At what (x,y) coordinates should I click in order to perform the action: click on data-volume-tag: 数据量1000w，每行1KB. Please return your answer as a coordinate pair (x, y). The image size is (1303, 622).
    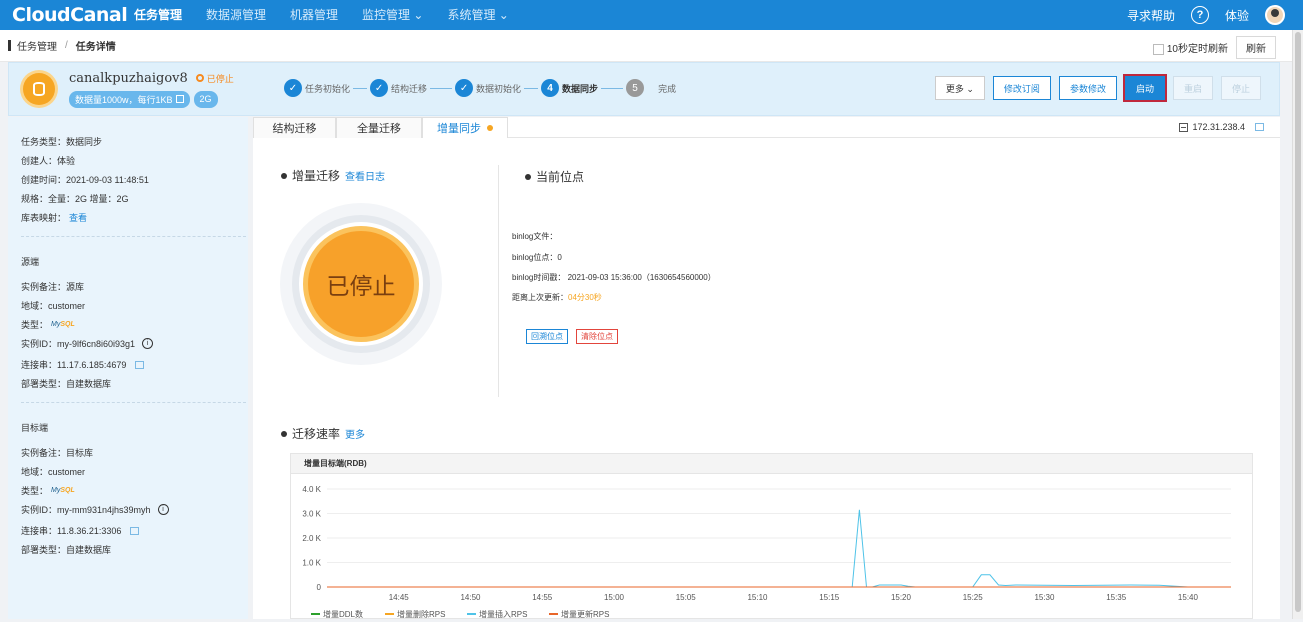
    Looking at the image, I should click on (129, 99).